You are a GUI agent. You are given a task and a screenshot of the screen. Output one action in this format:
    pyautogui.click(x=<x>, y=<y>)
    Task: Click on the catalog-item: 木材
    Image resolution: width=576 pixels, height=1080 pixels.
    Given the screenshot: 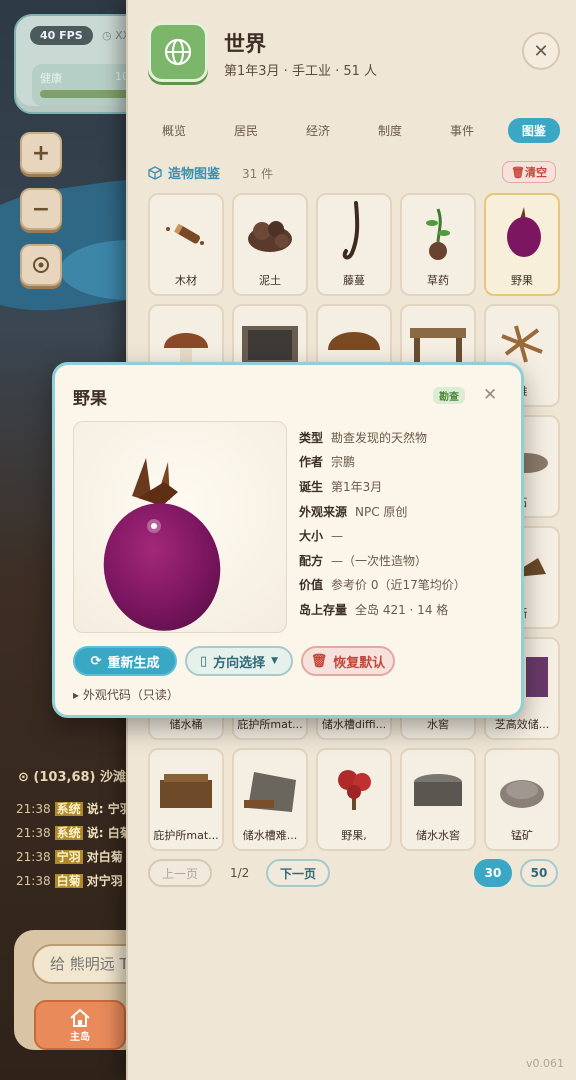 What is the action you would take?
    pyautogui.click(x=186, y=244)
    